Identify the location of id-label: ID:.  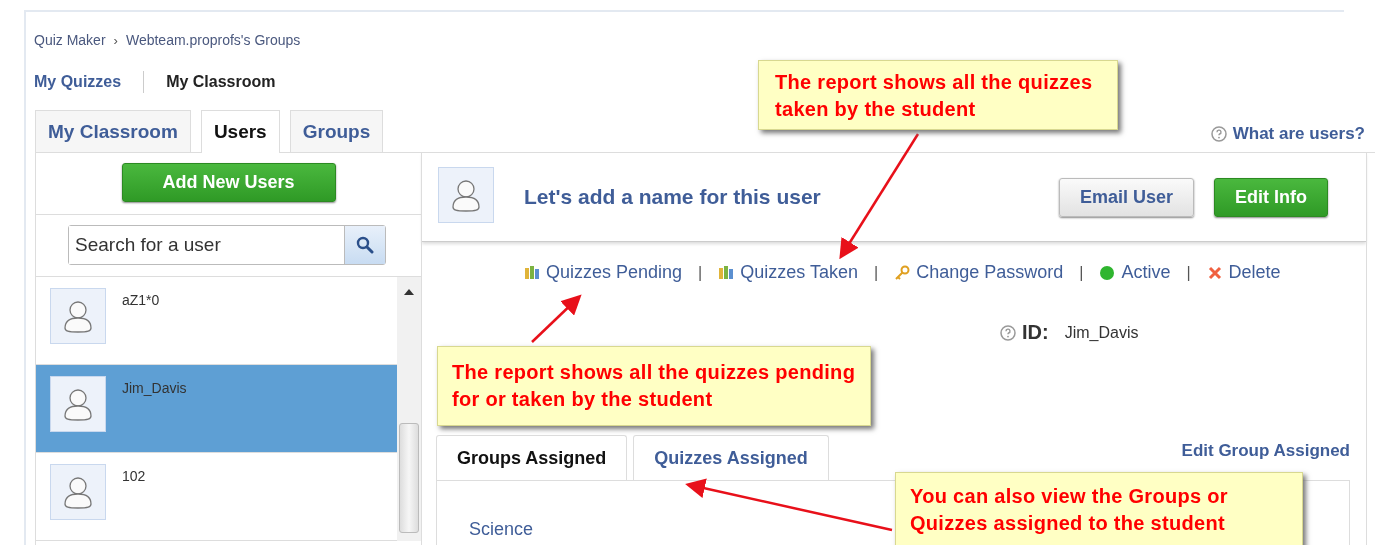
(1035, 332).